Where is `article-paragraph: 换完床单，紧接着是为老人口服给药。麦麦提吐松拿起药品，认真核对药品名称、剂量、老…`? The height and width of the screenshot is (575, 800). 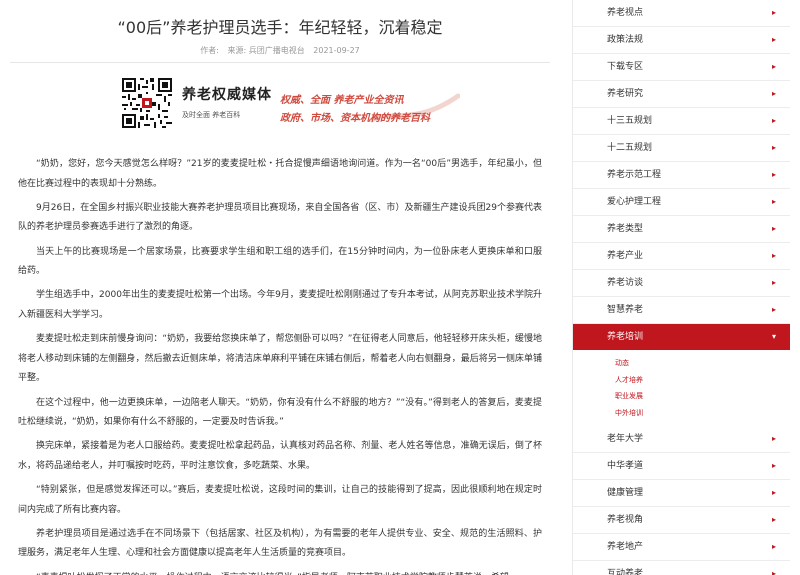 article-paragraph: 换完床单，紧接着是为老人口服给药。麦麦提吐松拿起药品，认真核对药品名称、剂量、老… is located at coordinates (280, 456).